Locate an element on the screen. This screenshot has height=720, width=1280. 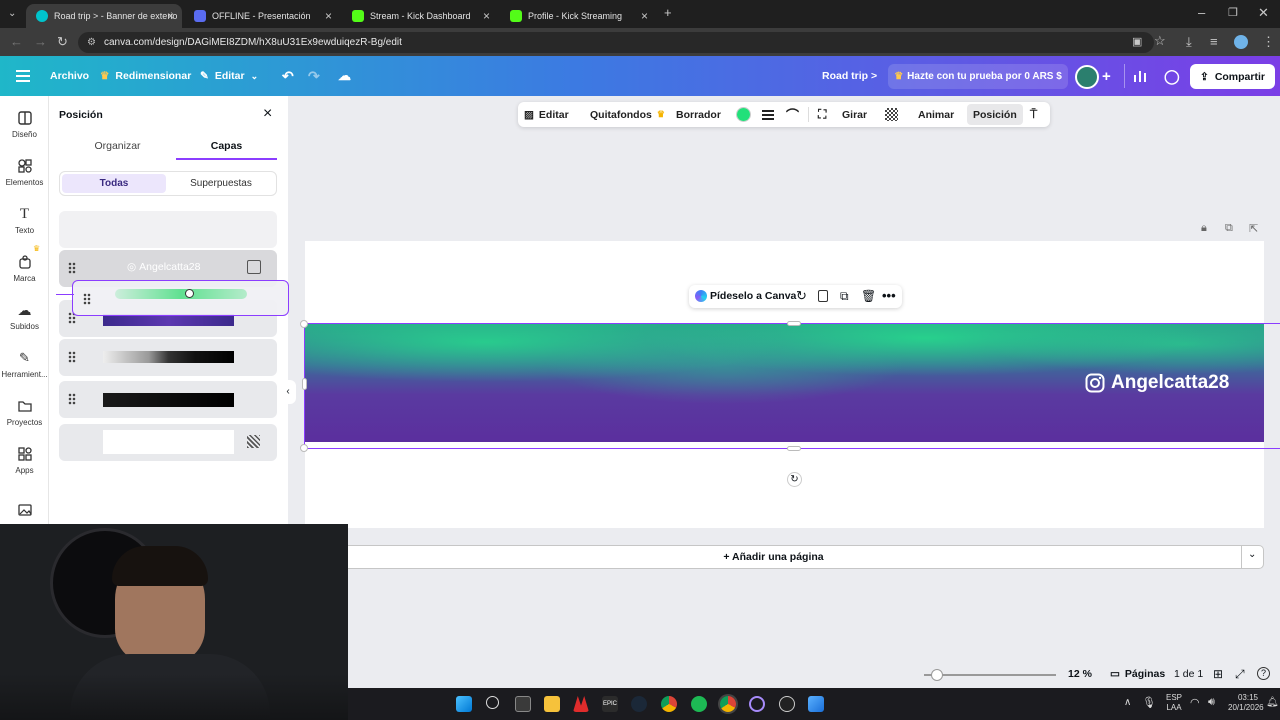
media-control-icon: ≡ is located at coordinates (1214, 42).